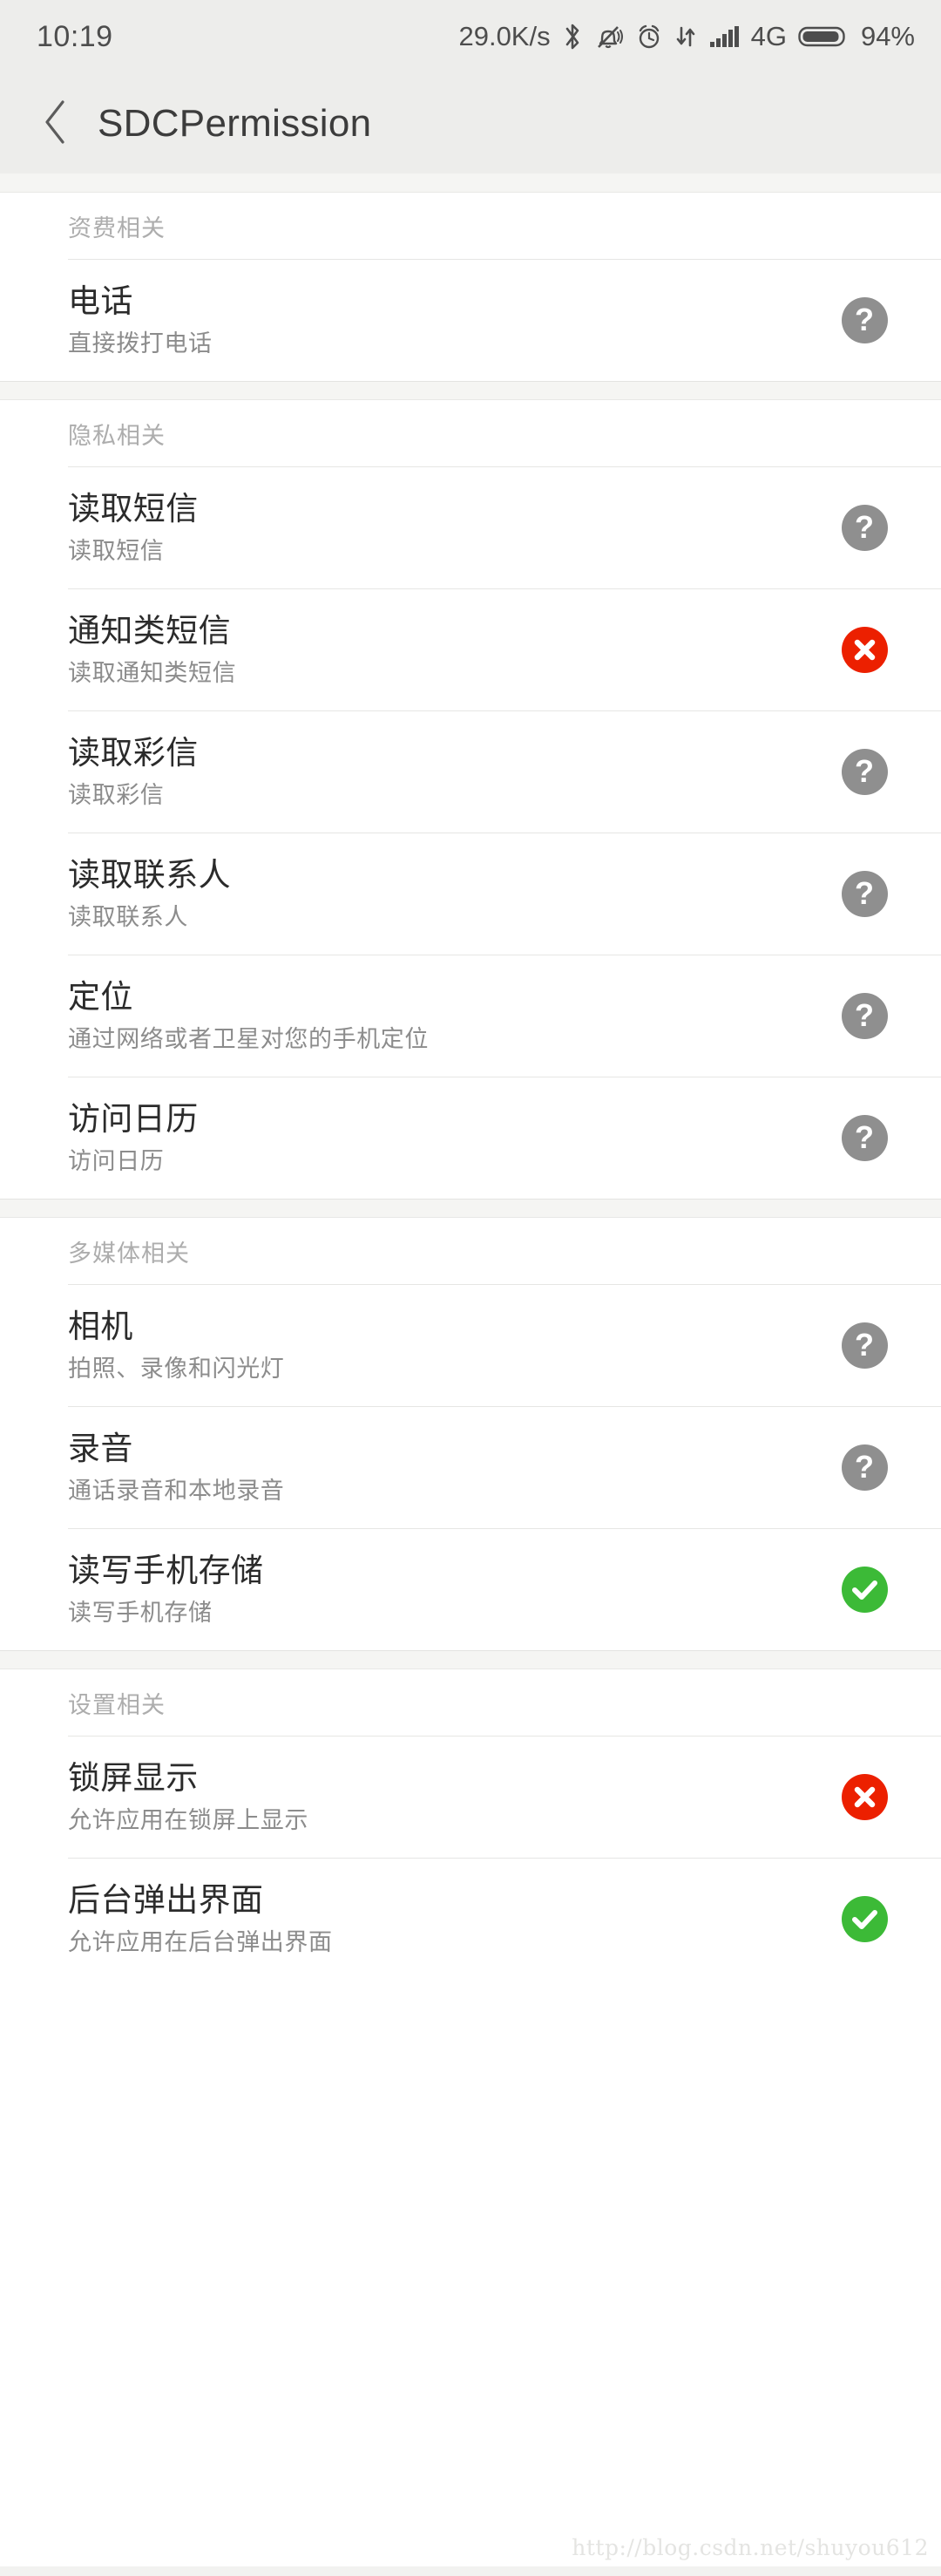 The width and height of the screenshot is (941, 2576). What do you see at coordinates (649, 36) in the screenshot?
I see `alarm-clock-icon` at bounding box center [649, 36].